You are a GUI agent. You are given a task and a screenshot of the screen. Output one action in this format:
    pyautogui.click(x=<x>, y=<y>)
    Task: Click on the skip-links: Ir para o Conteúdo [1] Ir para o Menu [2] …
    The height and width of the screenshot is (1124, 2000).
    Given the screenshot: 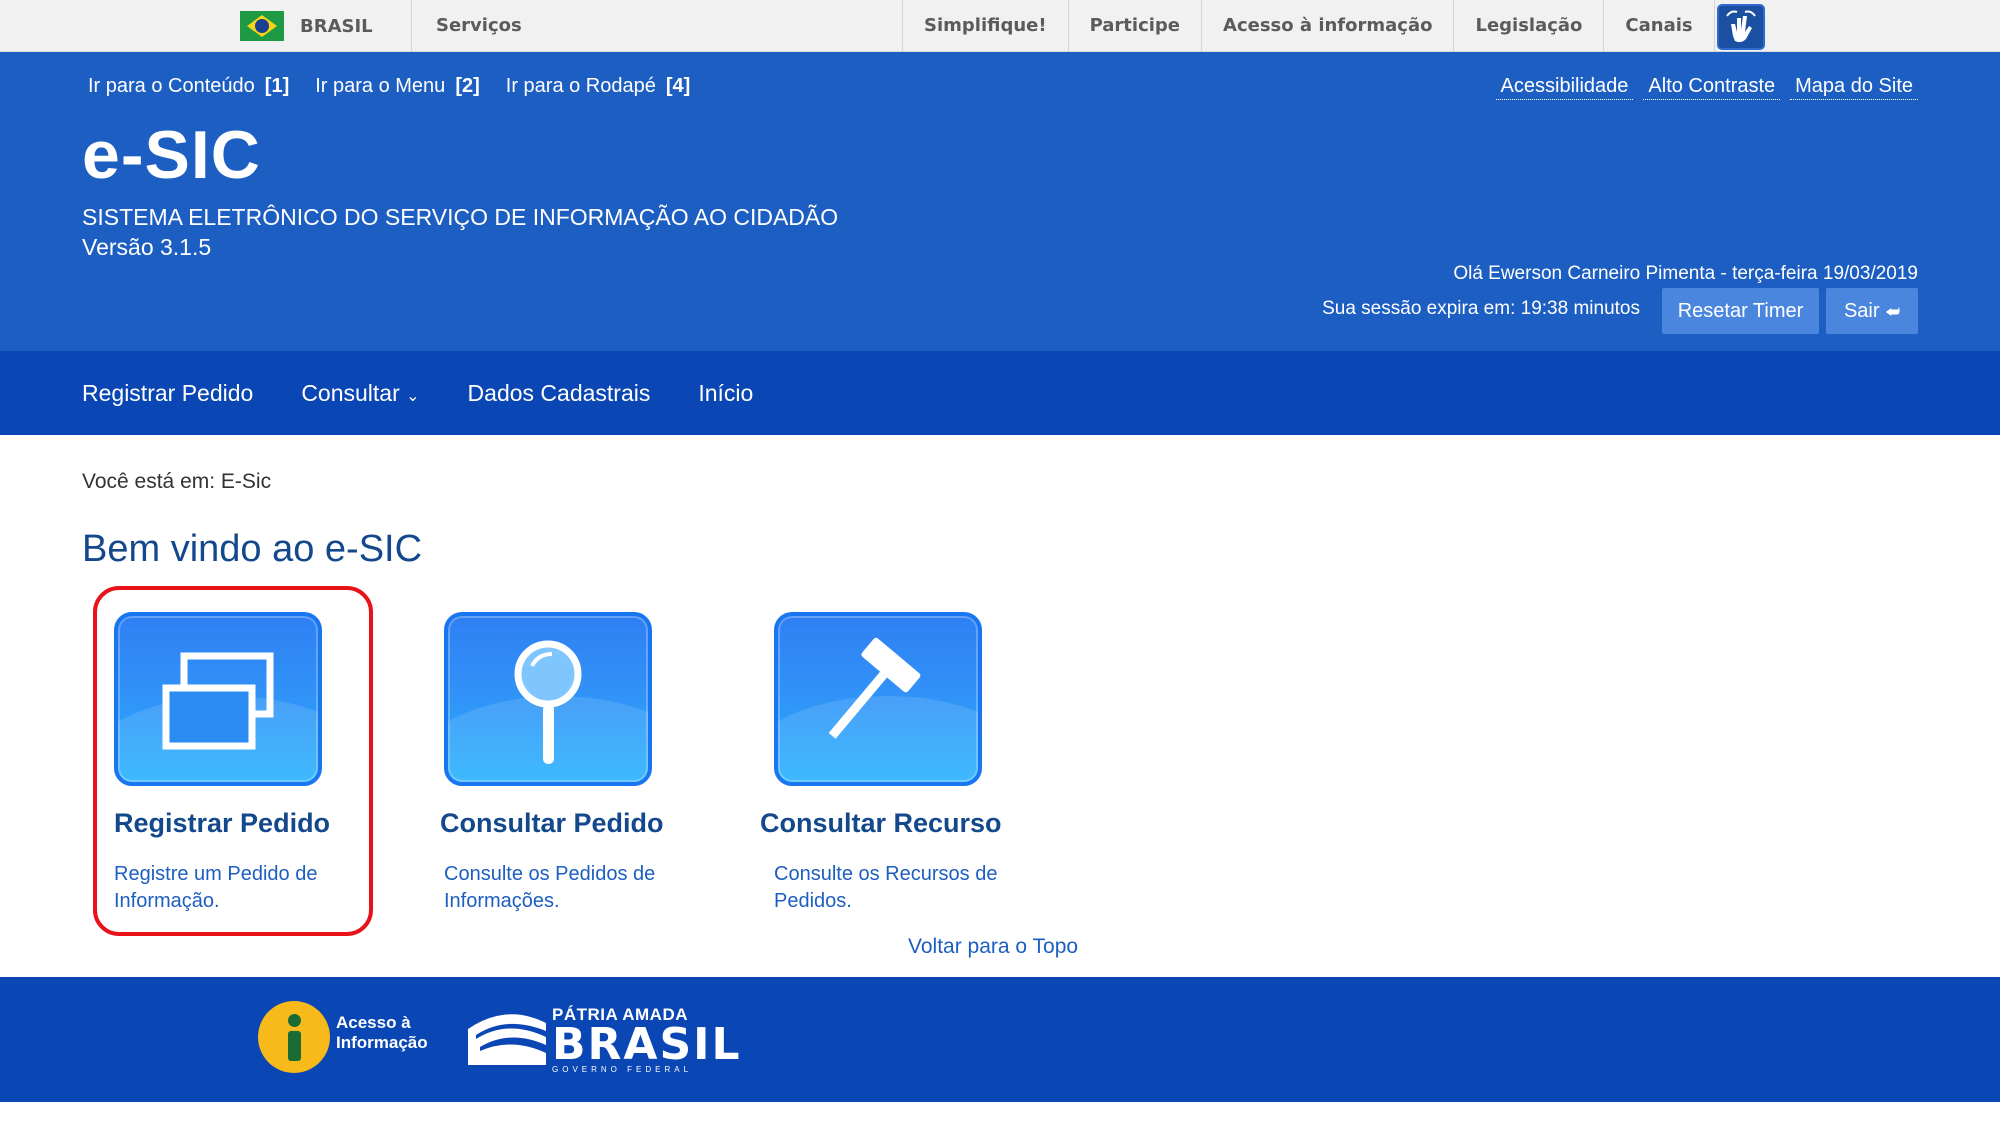 What is the action you would take?
    pyautogui.click(x=389, y=86)
    